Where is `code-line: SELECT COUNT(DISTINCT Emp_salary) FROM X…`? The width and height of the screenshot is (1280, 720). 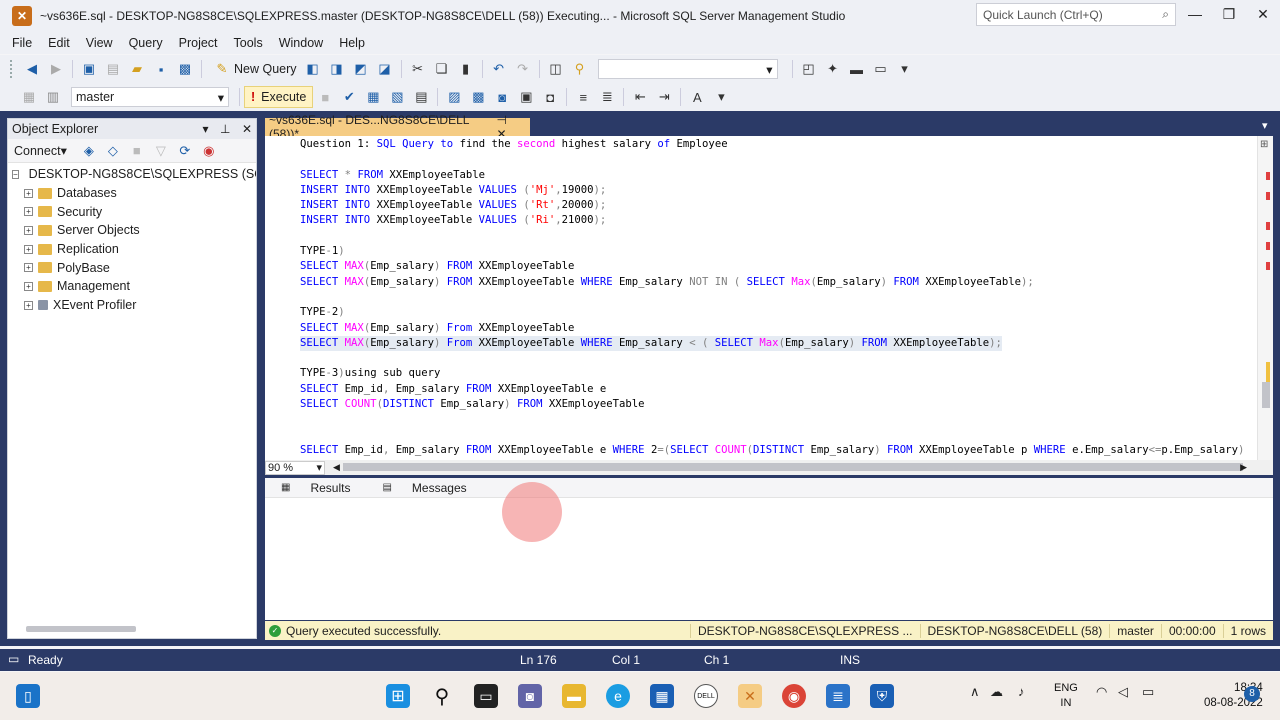
code-line: SELECT COUNT(DISTINCT Emp_salary) FROM X… is located at coordinates (772, 404).